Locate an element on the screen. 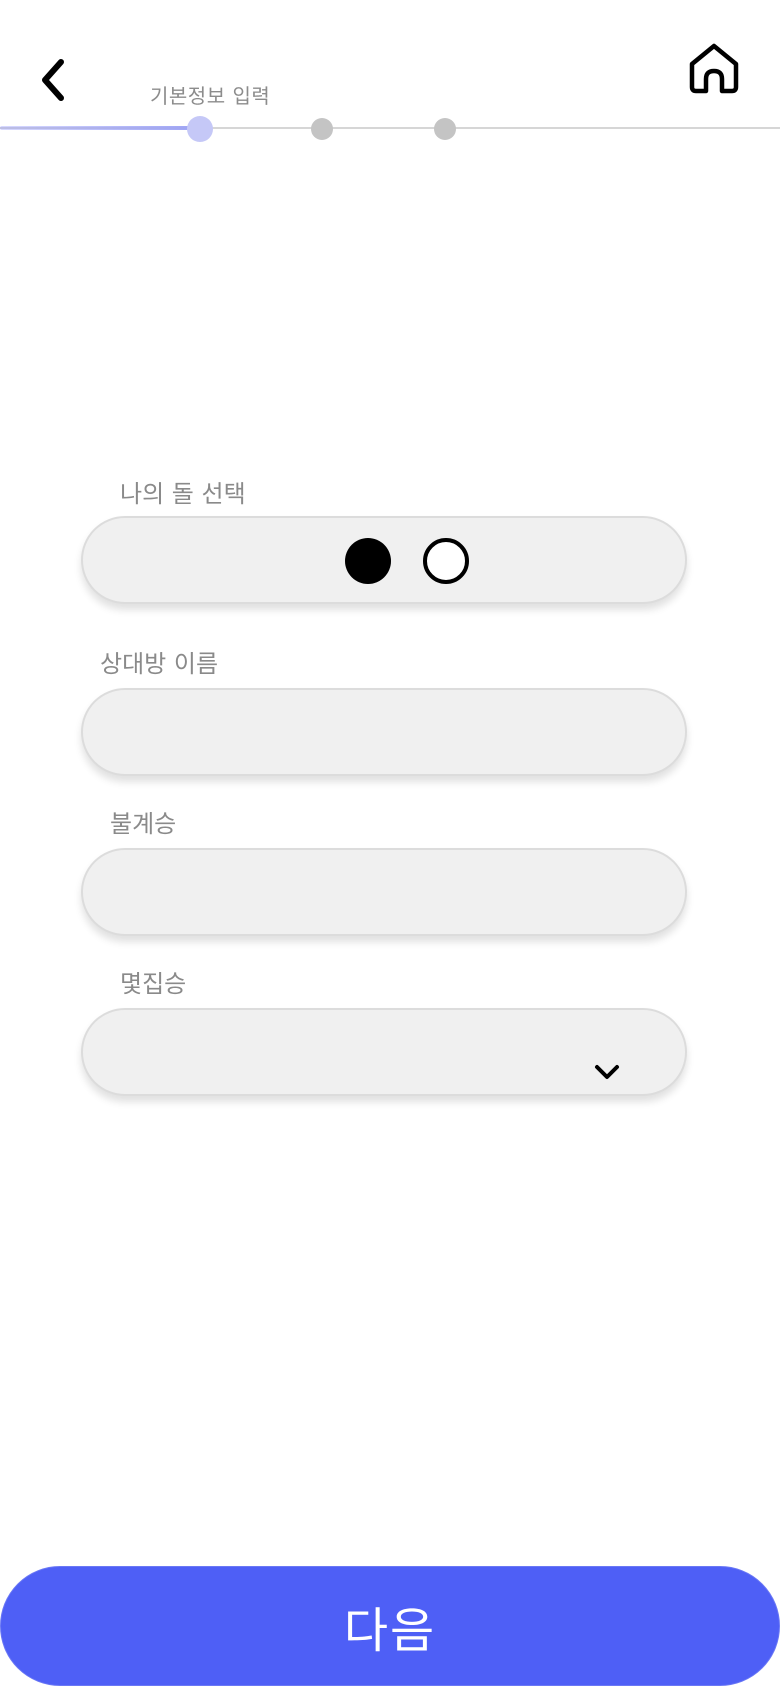 The width and height of the screenshot is (780, 1688). back-button is located at coordinates (52, 80).